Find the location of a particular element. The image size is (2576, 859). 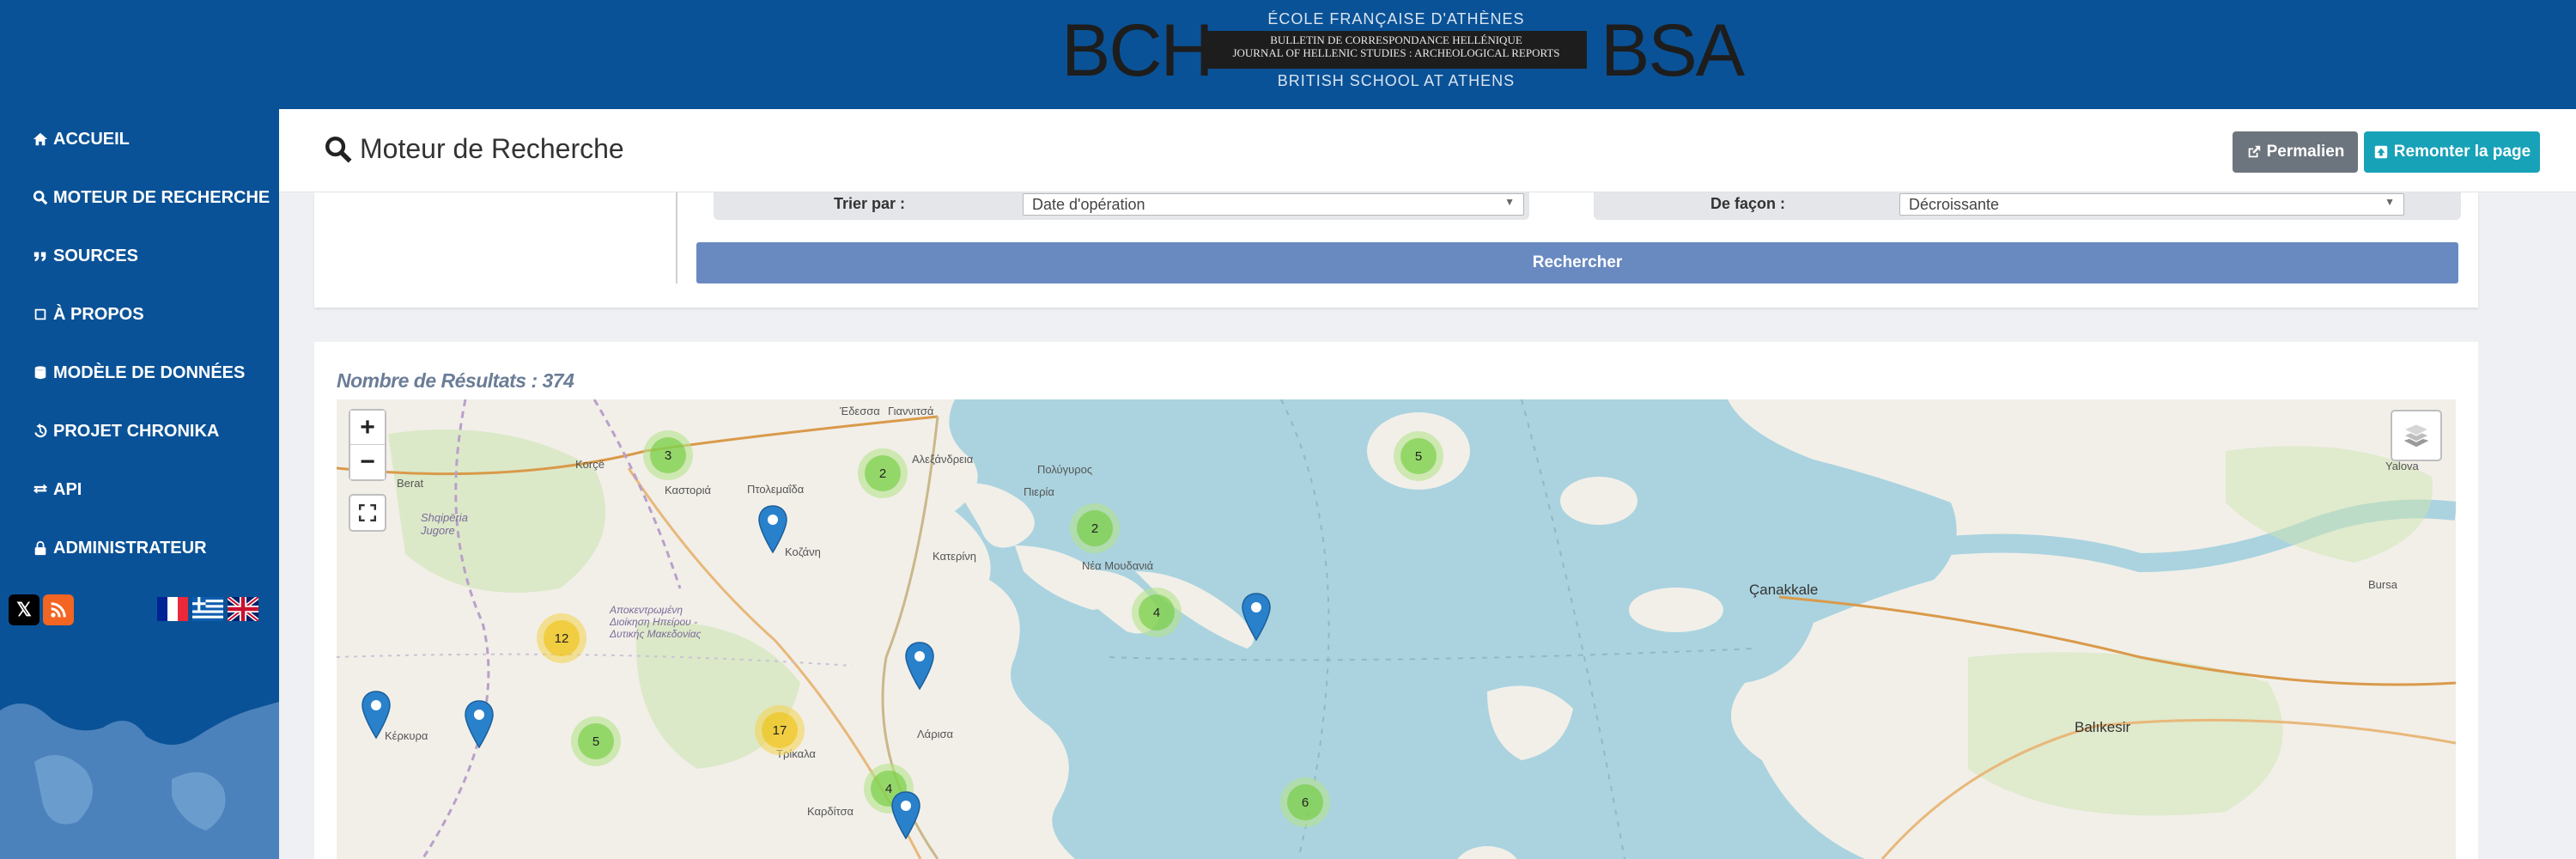

sort-select-value: Date d'opération is located at coordinates (1089, 205).